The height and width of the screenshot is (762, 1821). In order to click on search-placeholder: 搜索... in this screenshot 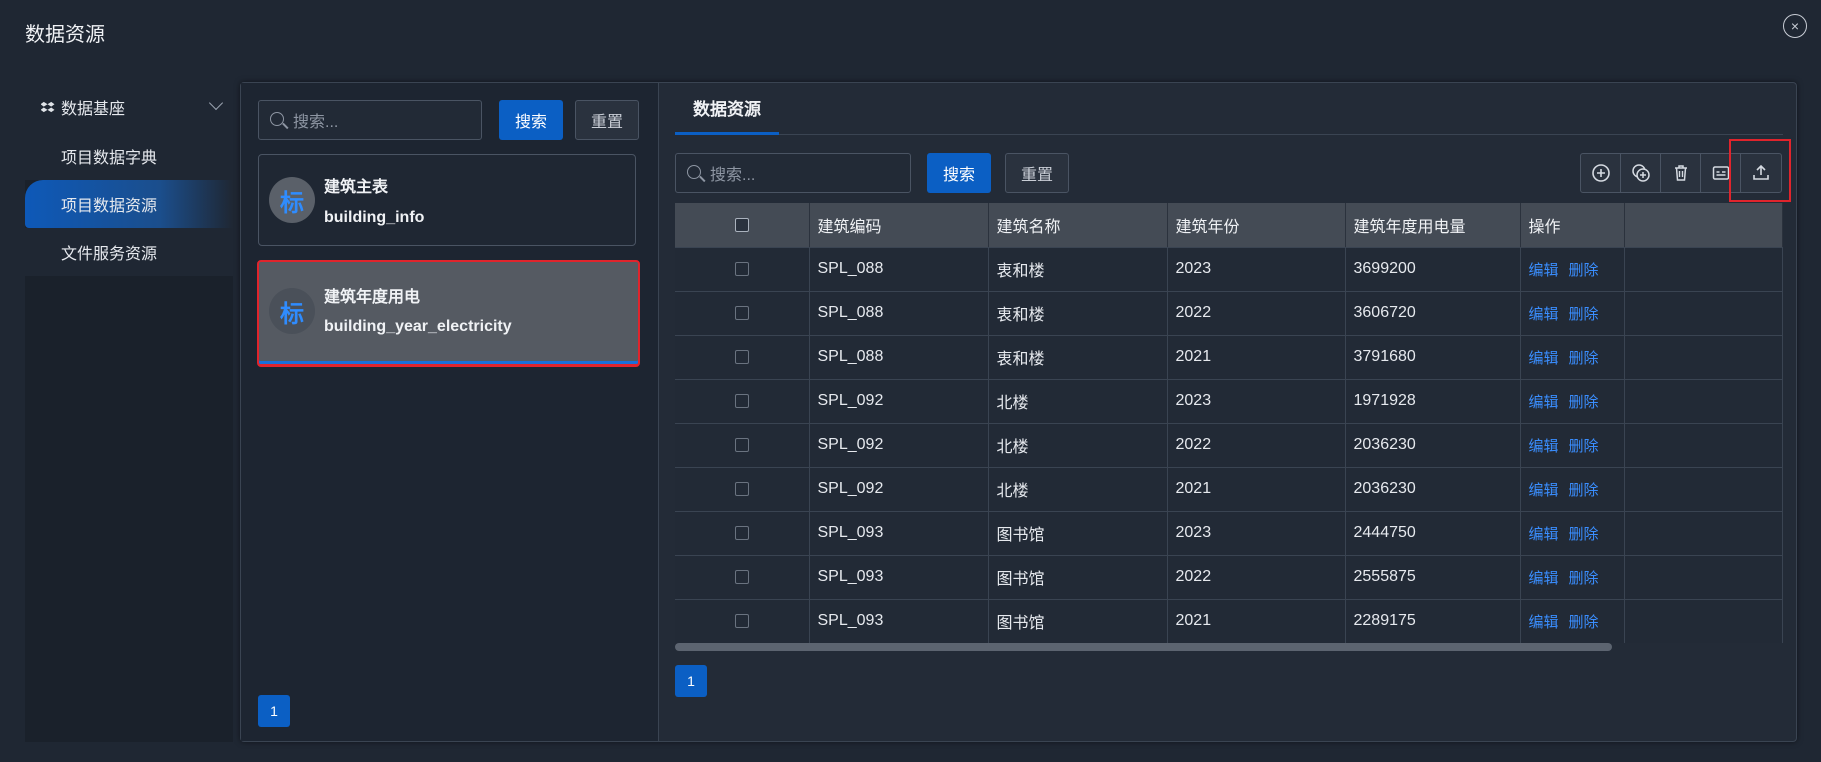, I will do `click(733, 175)`.